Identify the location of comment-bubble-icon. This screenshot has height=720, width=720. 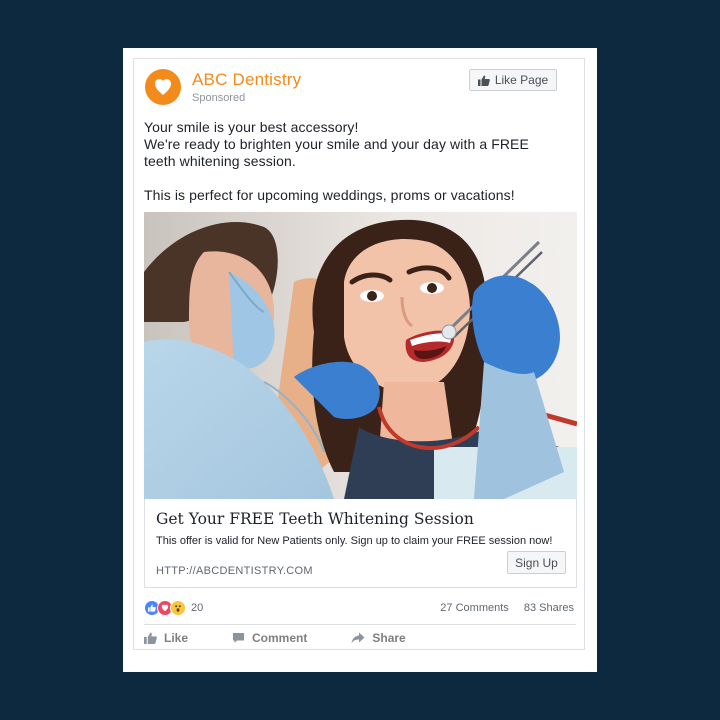
(239, 638).